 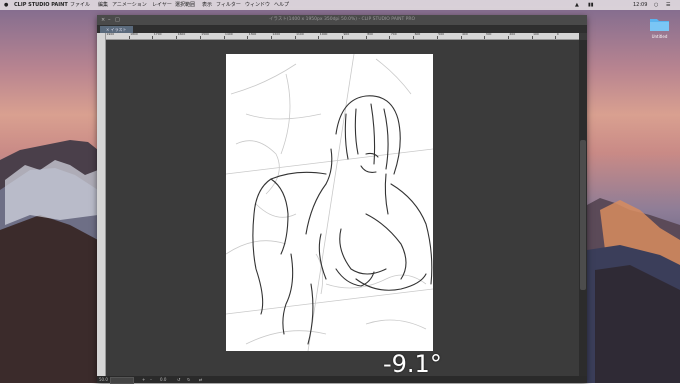 I want to click on folder-icon, so click(x=659, y=24).